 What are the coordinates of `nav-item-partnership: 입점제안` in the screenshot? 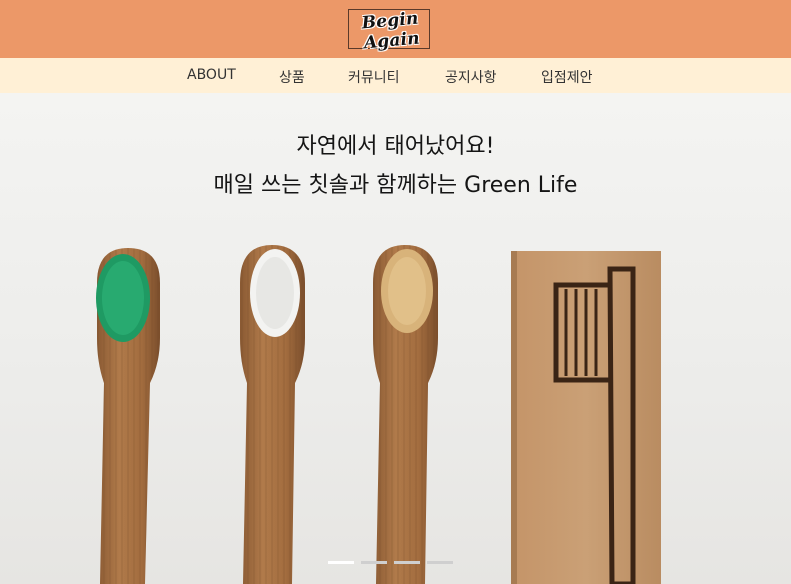 It's located at (567, 77).